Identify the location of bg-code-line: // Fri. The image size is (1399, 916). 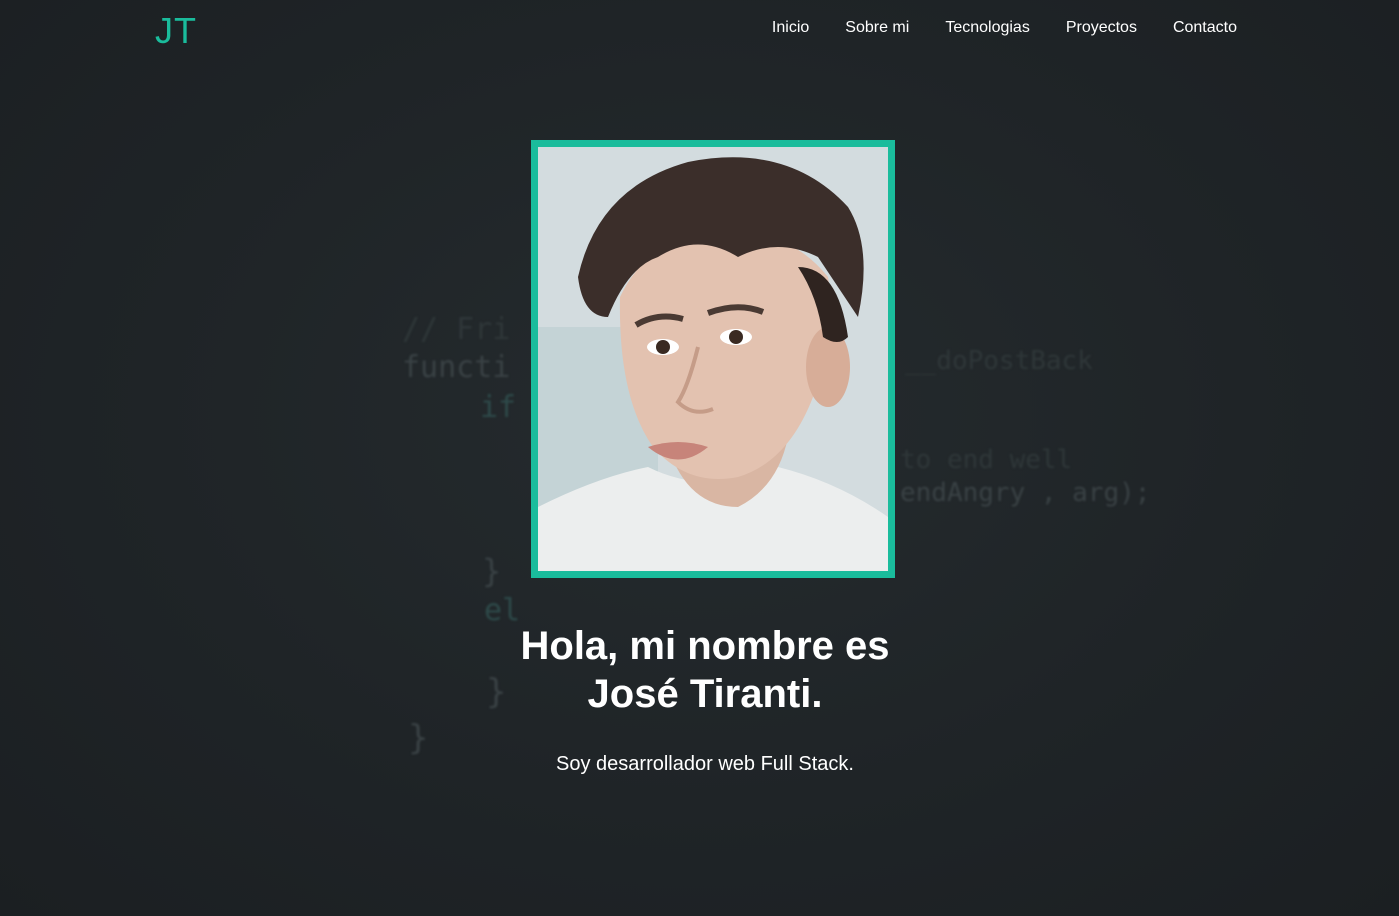
(456, 329).